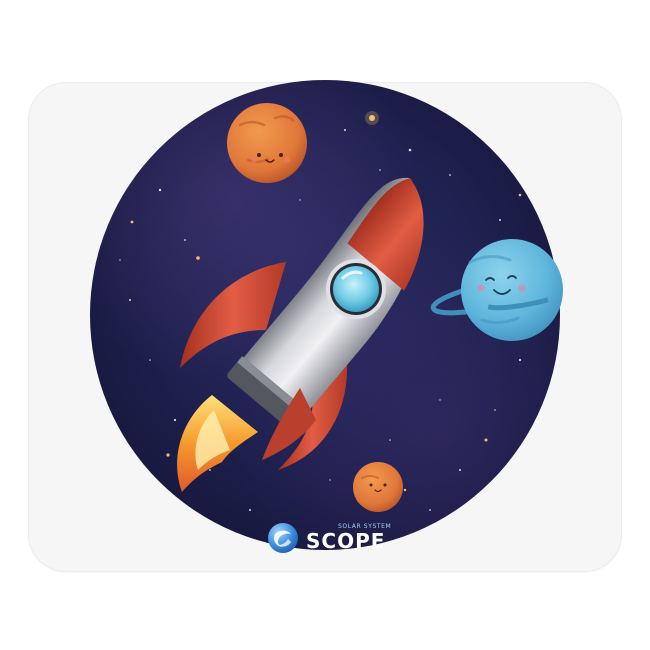  I want to click on scope-globe-icon, so click(283, 538).